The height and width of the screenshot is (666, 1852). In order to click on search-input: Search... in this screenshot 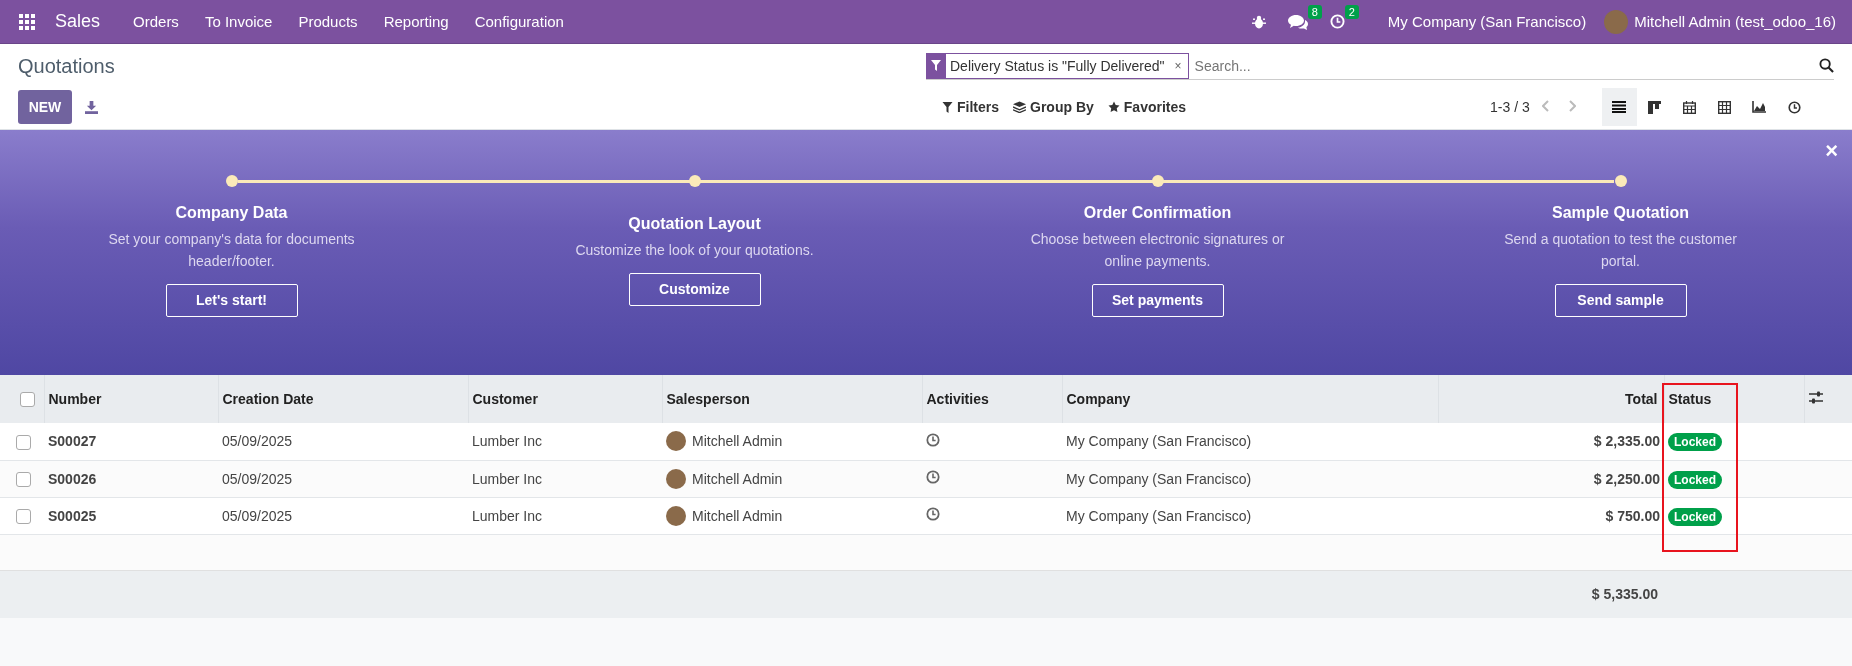, I will do `click(1503, 65)`.